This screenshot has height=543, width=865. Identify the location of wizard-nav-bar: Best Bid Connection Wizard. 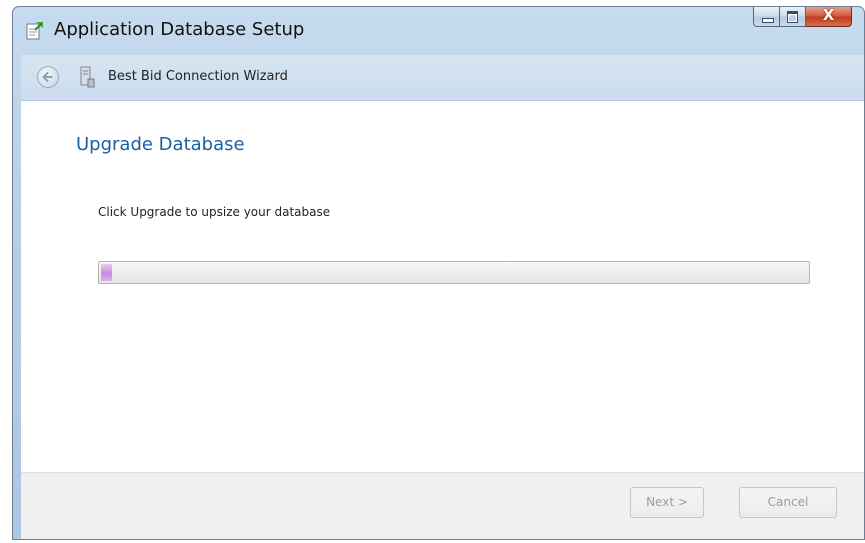
(442, 77).